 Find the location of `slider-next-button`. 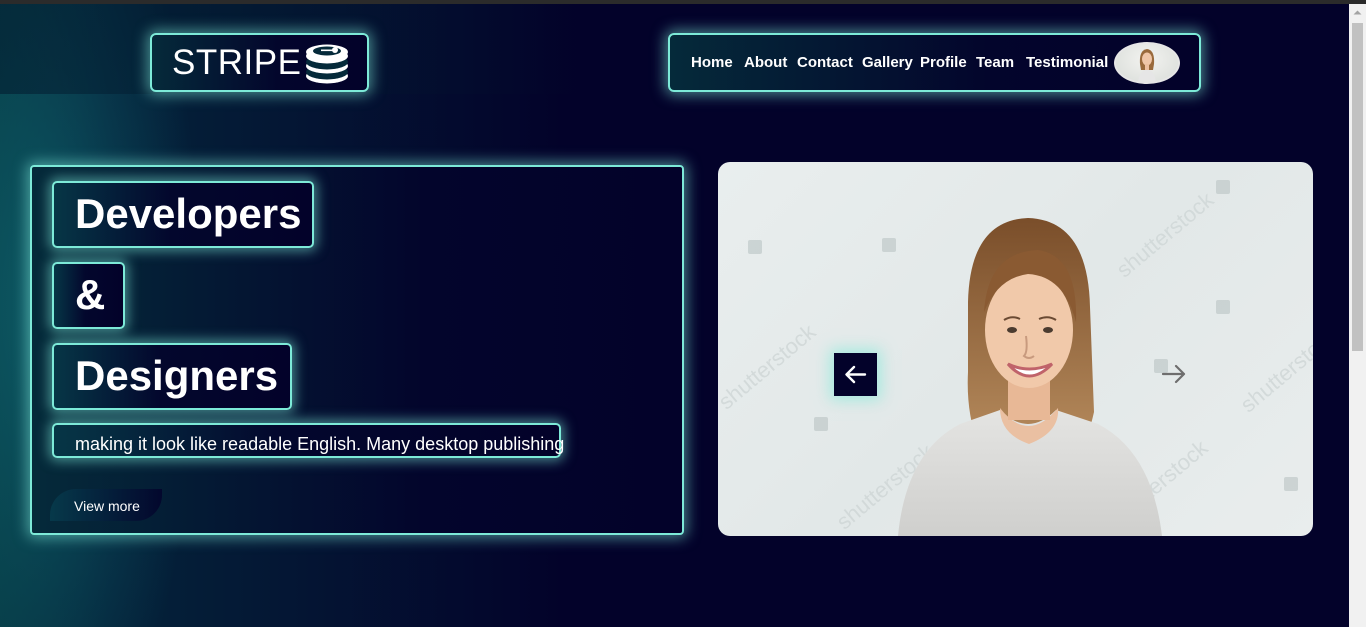

slider-next-button is located at coordinates (1174, 374).